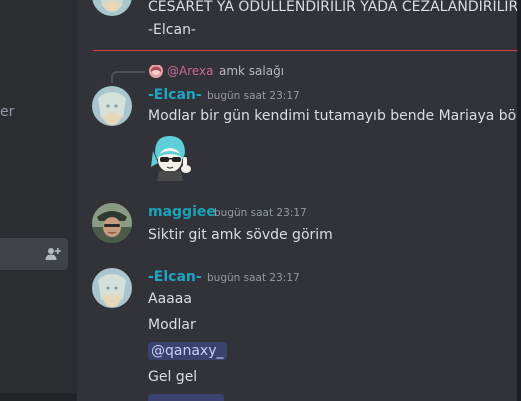 The width and height of the screenshot is (521, 401). I want to click on message-text: Siktir git amk sövde görim, so click(240, 235).